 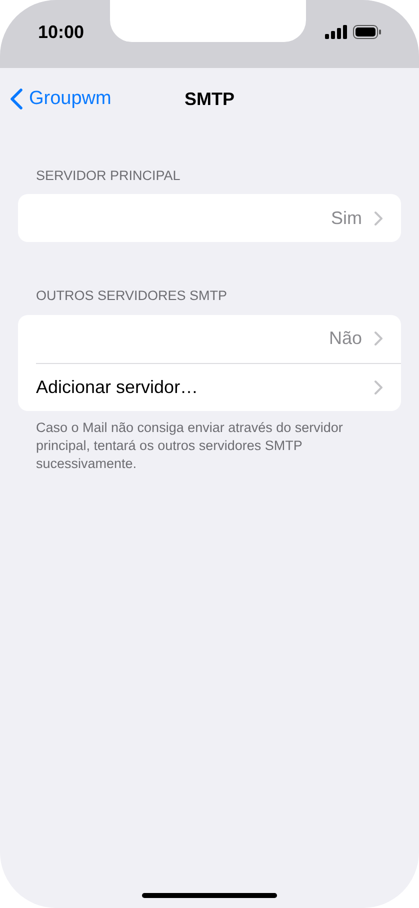 What do you see at coordinates (218, 338) in the screenshot?
I see `settings-row: Não` at bounding box center [218, 338].